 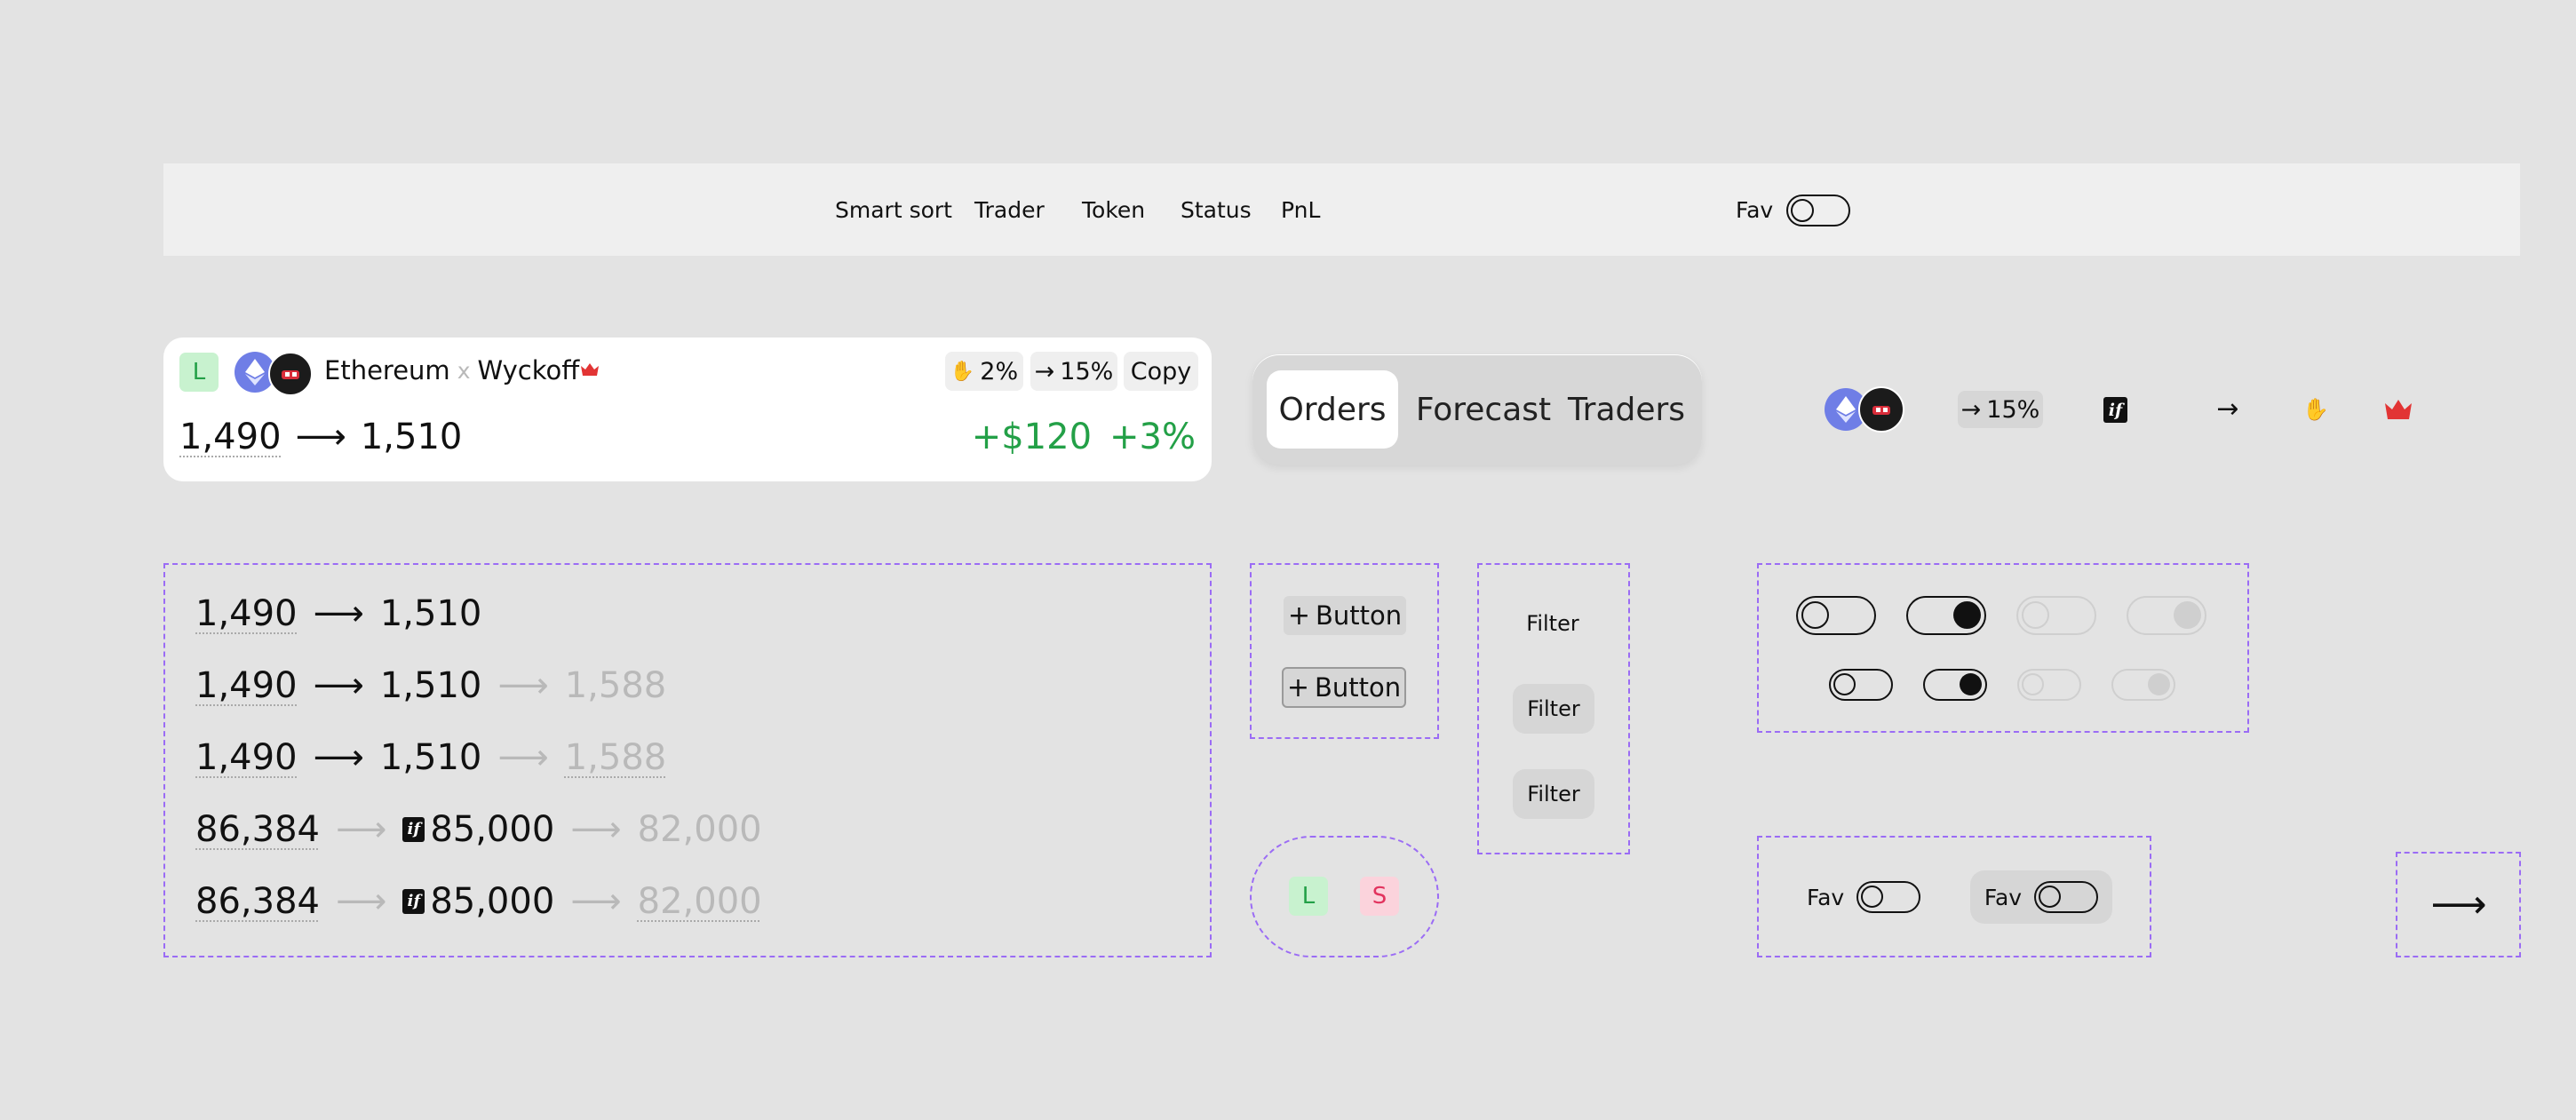 What do you see at coordinates (1483, 409) in the screenshot?
I see `tab-forecast: Forecast` at bounding box center [1483, 409].